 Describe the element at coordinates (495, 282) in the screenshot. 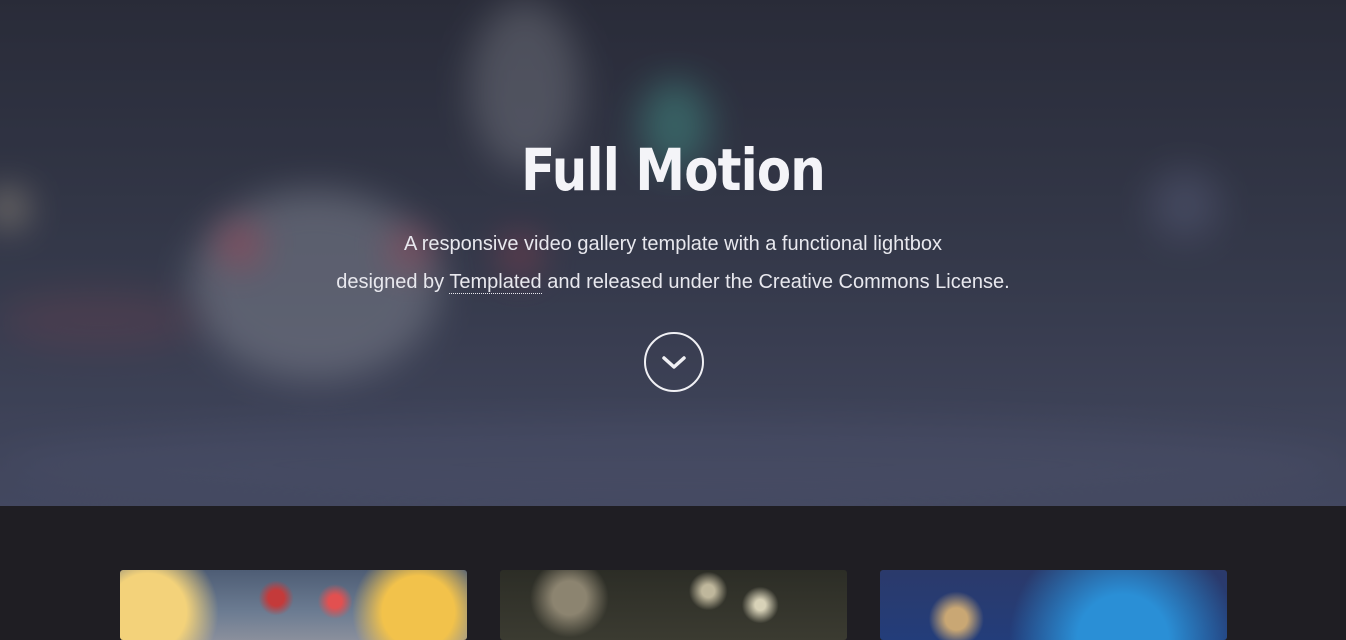

I see `templated-link: Templated` at that location.